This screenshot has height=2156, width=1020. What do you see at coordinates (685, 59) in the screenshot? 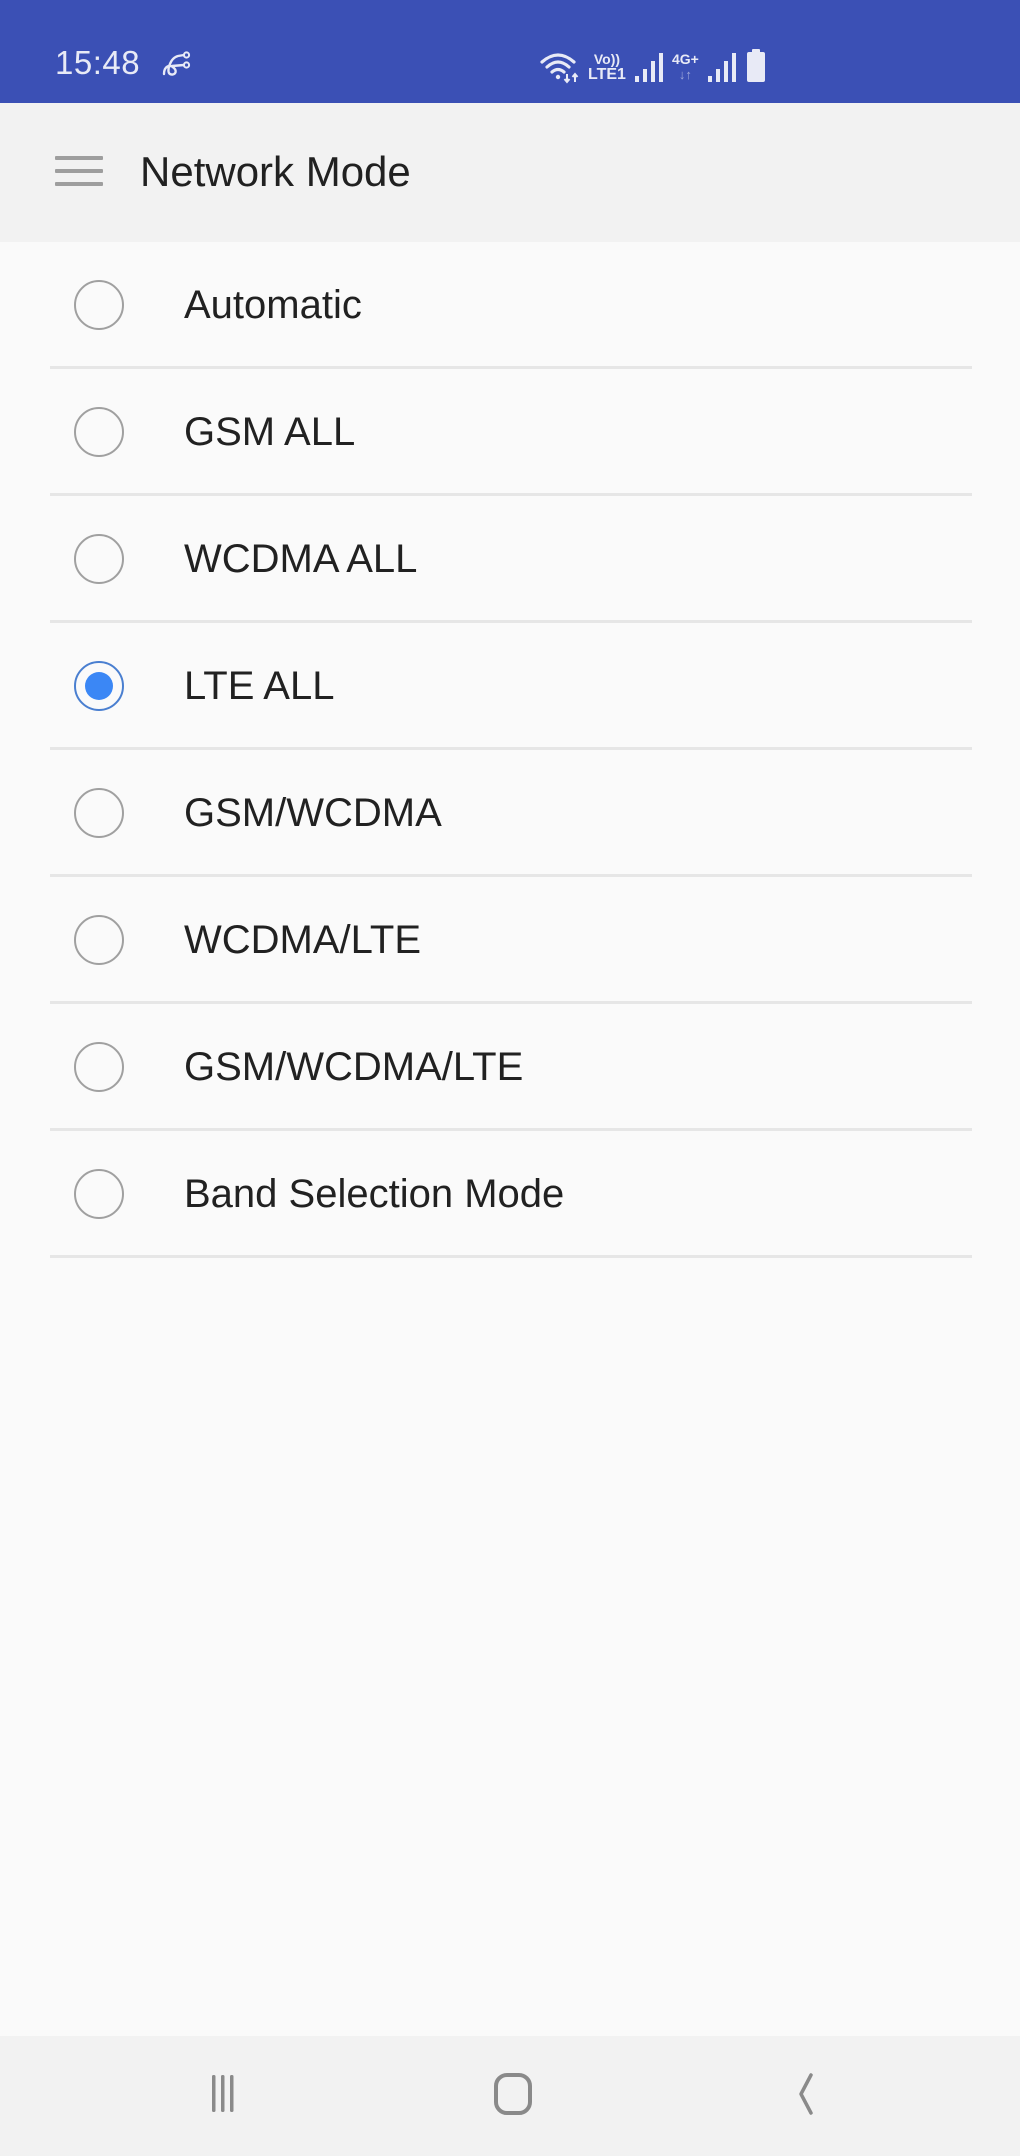
I see `network-type-label: 4G+` at bounding box center [685, 59].